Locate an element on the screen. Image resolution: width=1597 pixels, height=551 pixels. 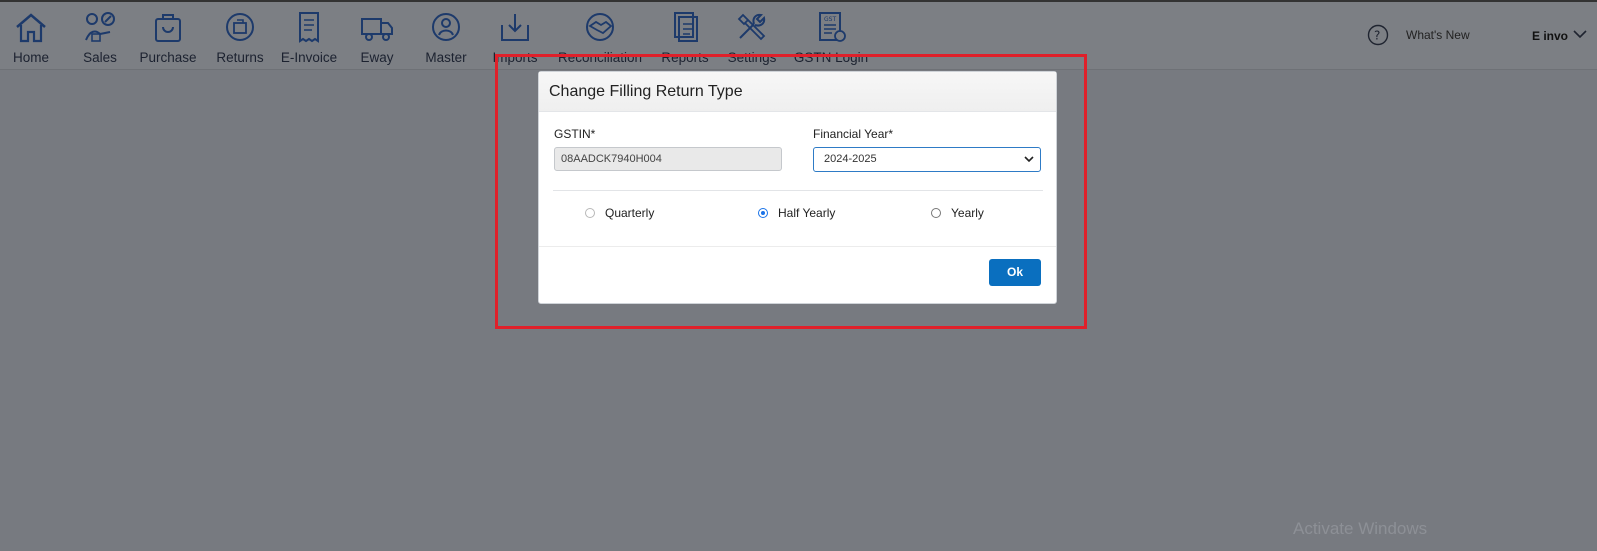
gstin-field: 08AADCK7940H004 is located at coordinates (668, 159).